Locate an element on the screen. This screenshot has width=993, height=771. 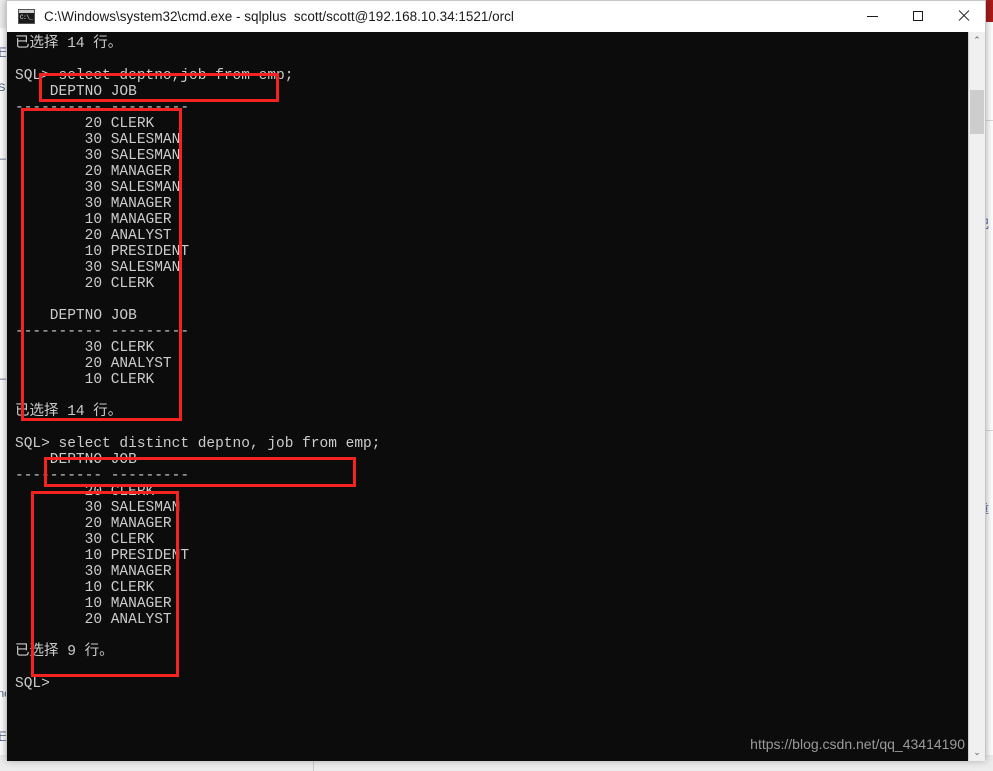
scrollbar-thumb is located at coordinates (977, 112).